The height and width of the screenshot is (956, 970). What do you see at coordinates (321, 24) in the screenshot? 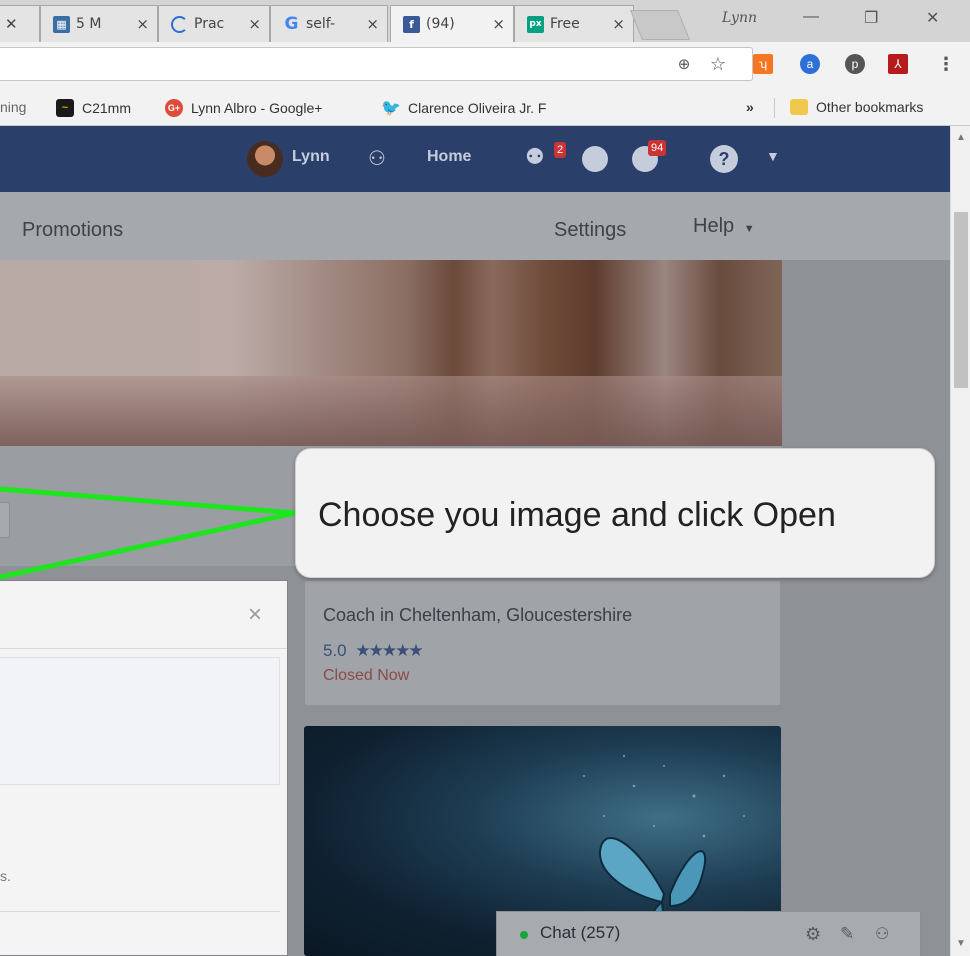
I see `tab-label: self-` at bounding box center [321, 24].